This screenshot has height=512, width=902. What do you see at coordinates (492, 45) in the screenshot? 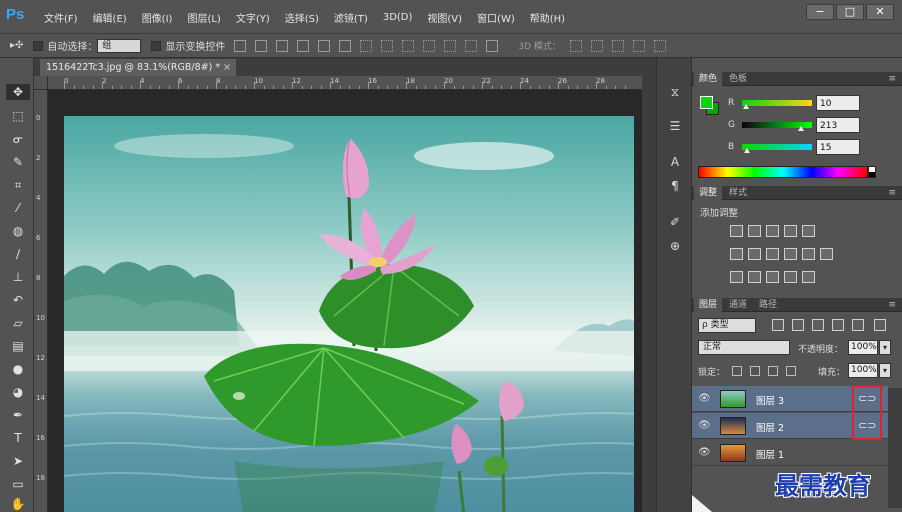
I see `auto-align-icon` at bounding box center [492, 45].